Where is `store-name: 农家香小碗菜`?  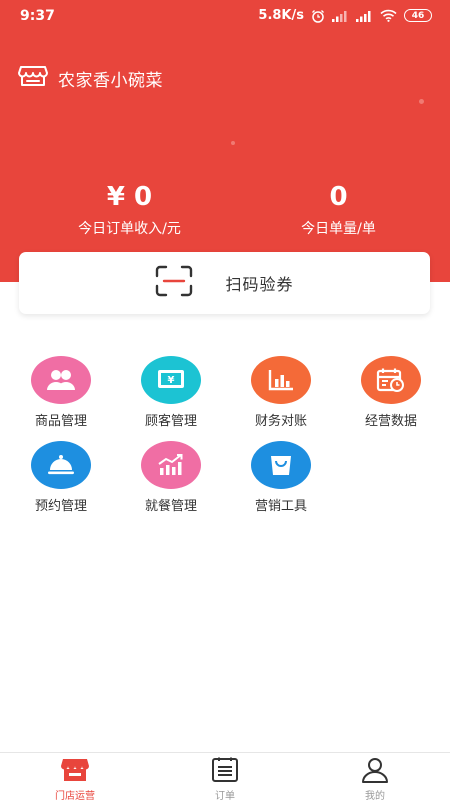 store-name: 农家香小碗菜 is located at coordinates (110, 80).